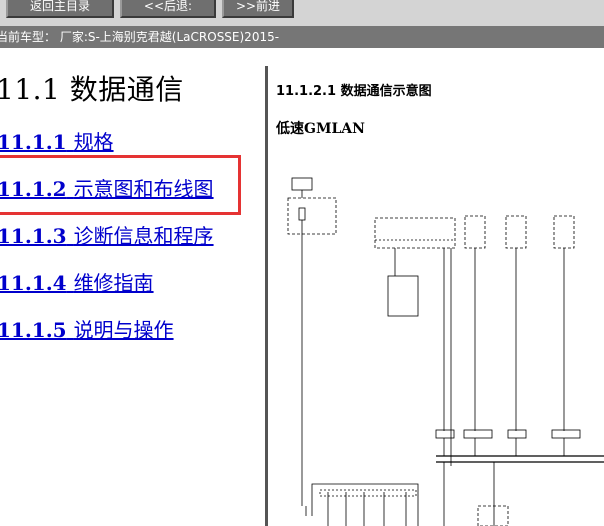 This screenshot has width=604, height=526. I want to click on fuse-box-icon, so click(302, 184).